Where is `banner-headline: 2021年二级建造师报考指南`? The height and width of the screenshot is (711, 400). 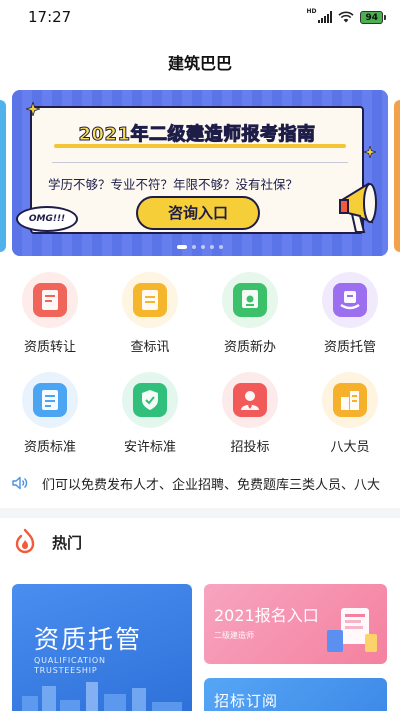 banner-headline: 2021年二级建造师报考指南 is located at coordinates (197, 135).